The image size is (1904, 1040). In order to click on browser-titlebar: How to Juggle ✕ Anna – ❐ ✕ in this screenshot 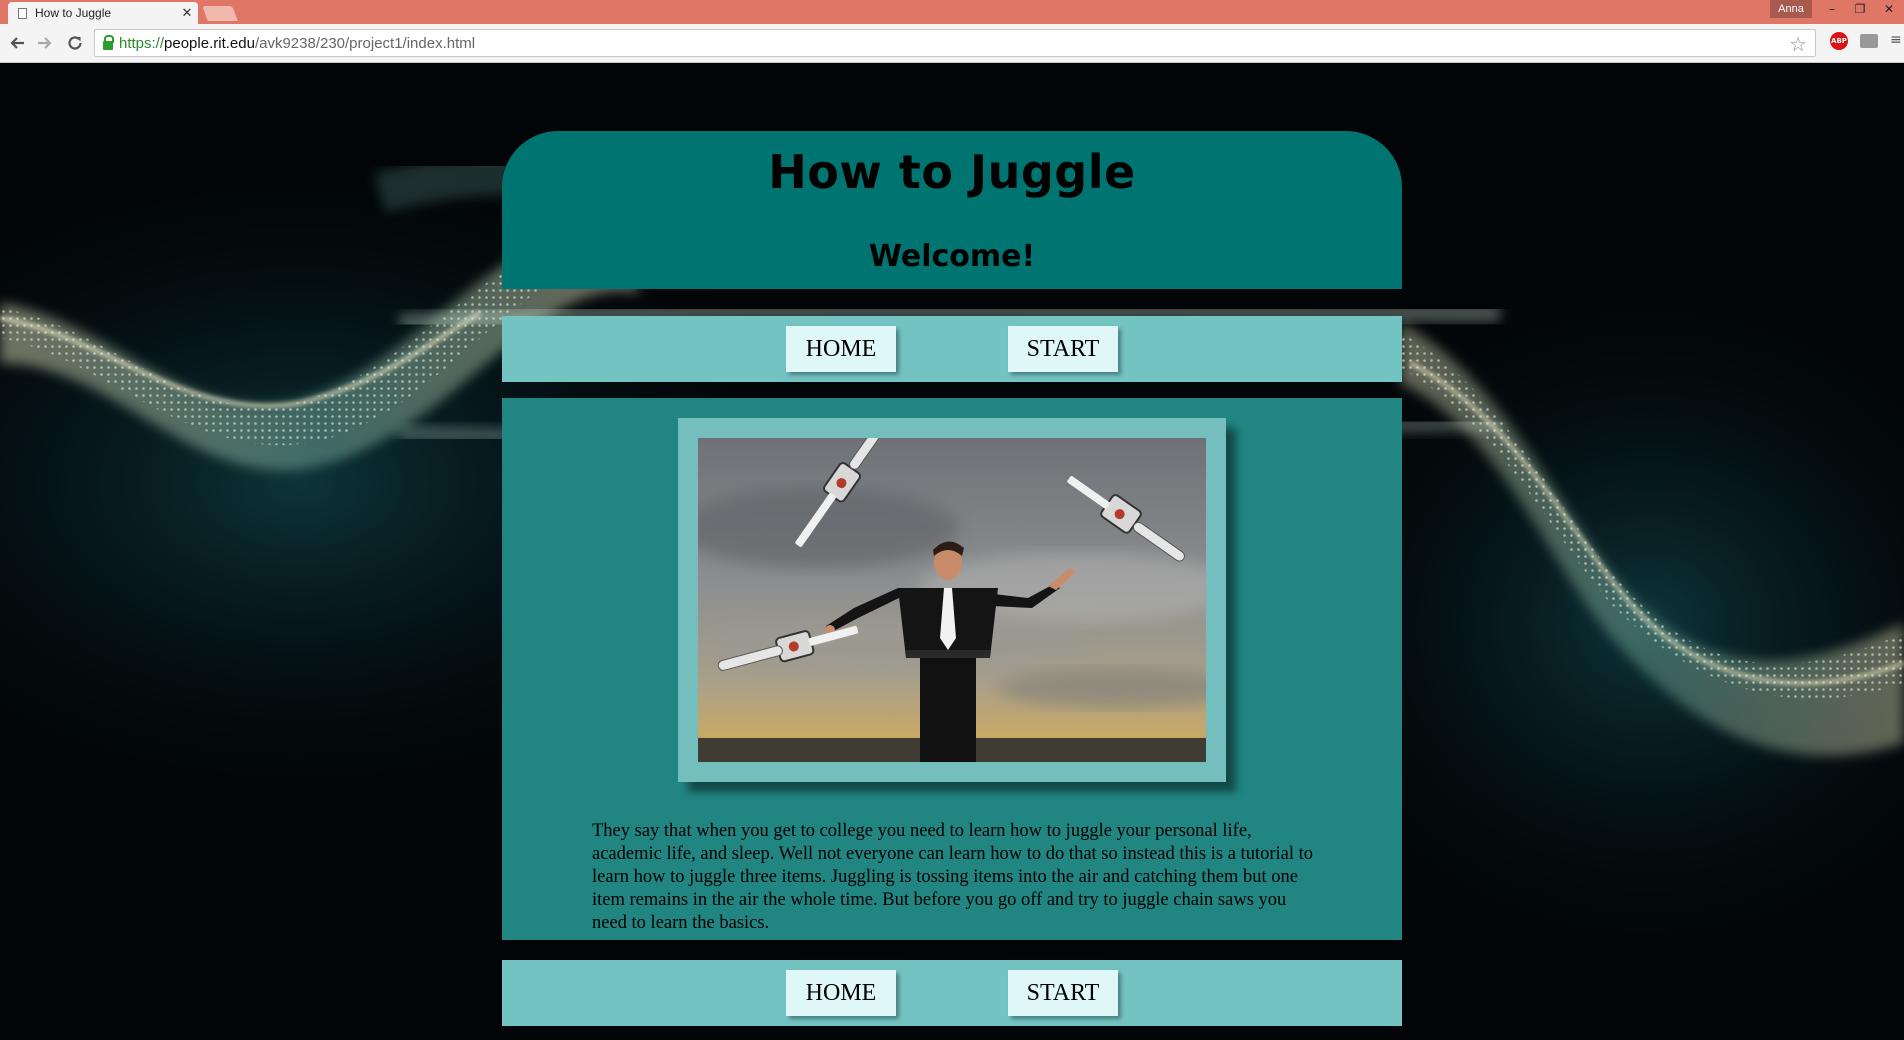, I will do `click(952, 12)`.